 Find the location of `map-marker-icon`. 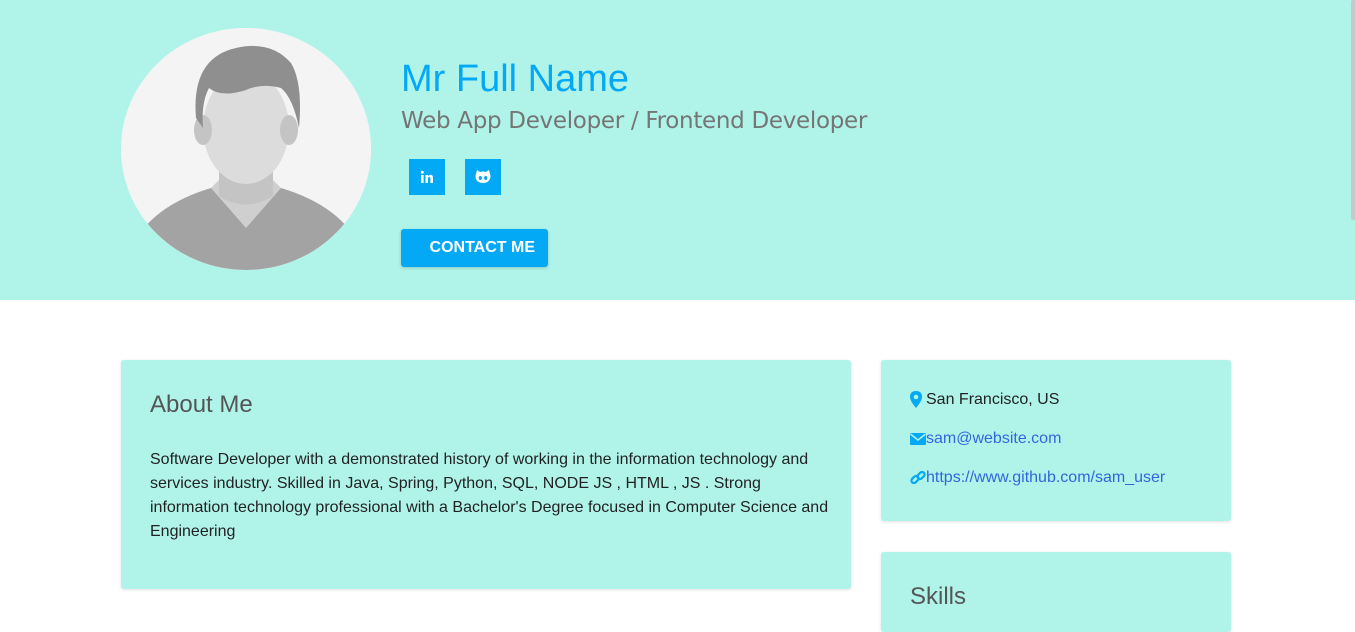

map-marker-icon is located at coordinates (918, 400).